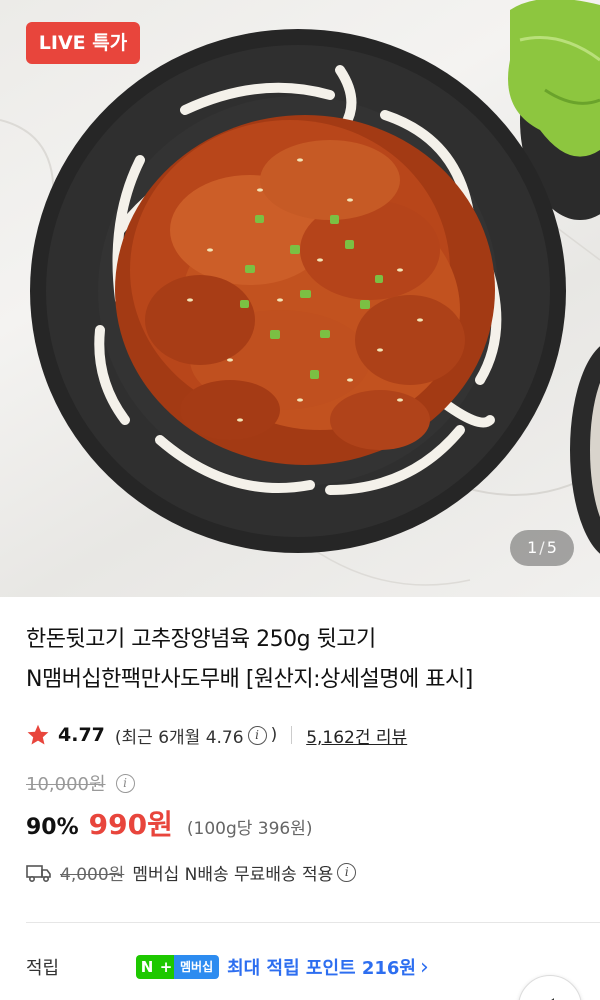 Image resolution: width=600 pixels, height=1000 pixels. What do you see at coordinates (551, 547) in the screenshot?
I see `page-total: 5` at bounding box center [551, 547].